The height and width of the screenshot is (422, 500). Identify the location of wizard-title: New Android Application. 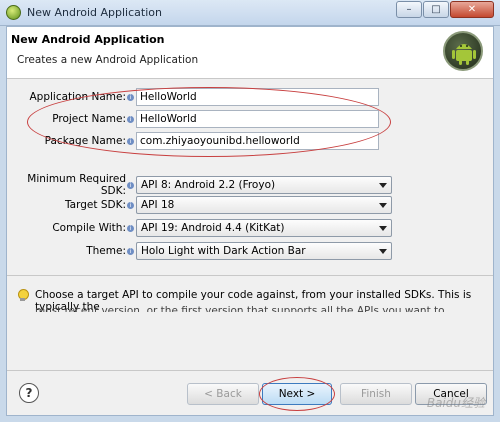
(88, 39).